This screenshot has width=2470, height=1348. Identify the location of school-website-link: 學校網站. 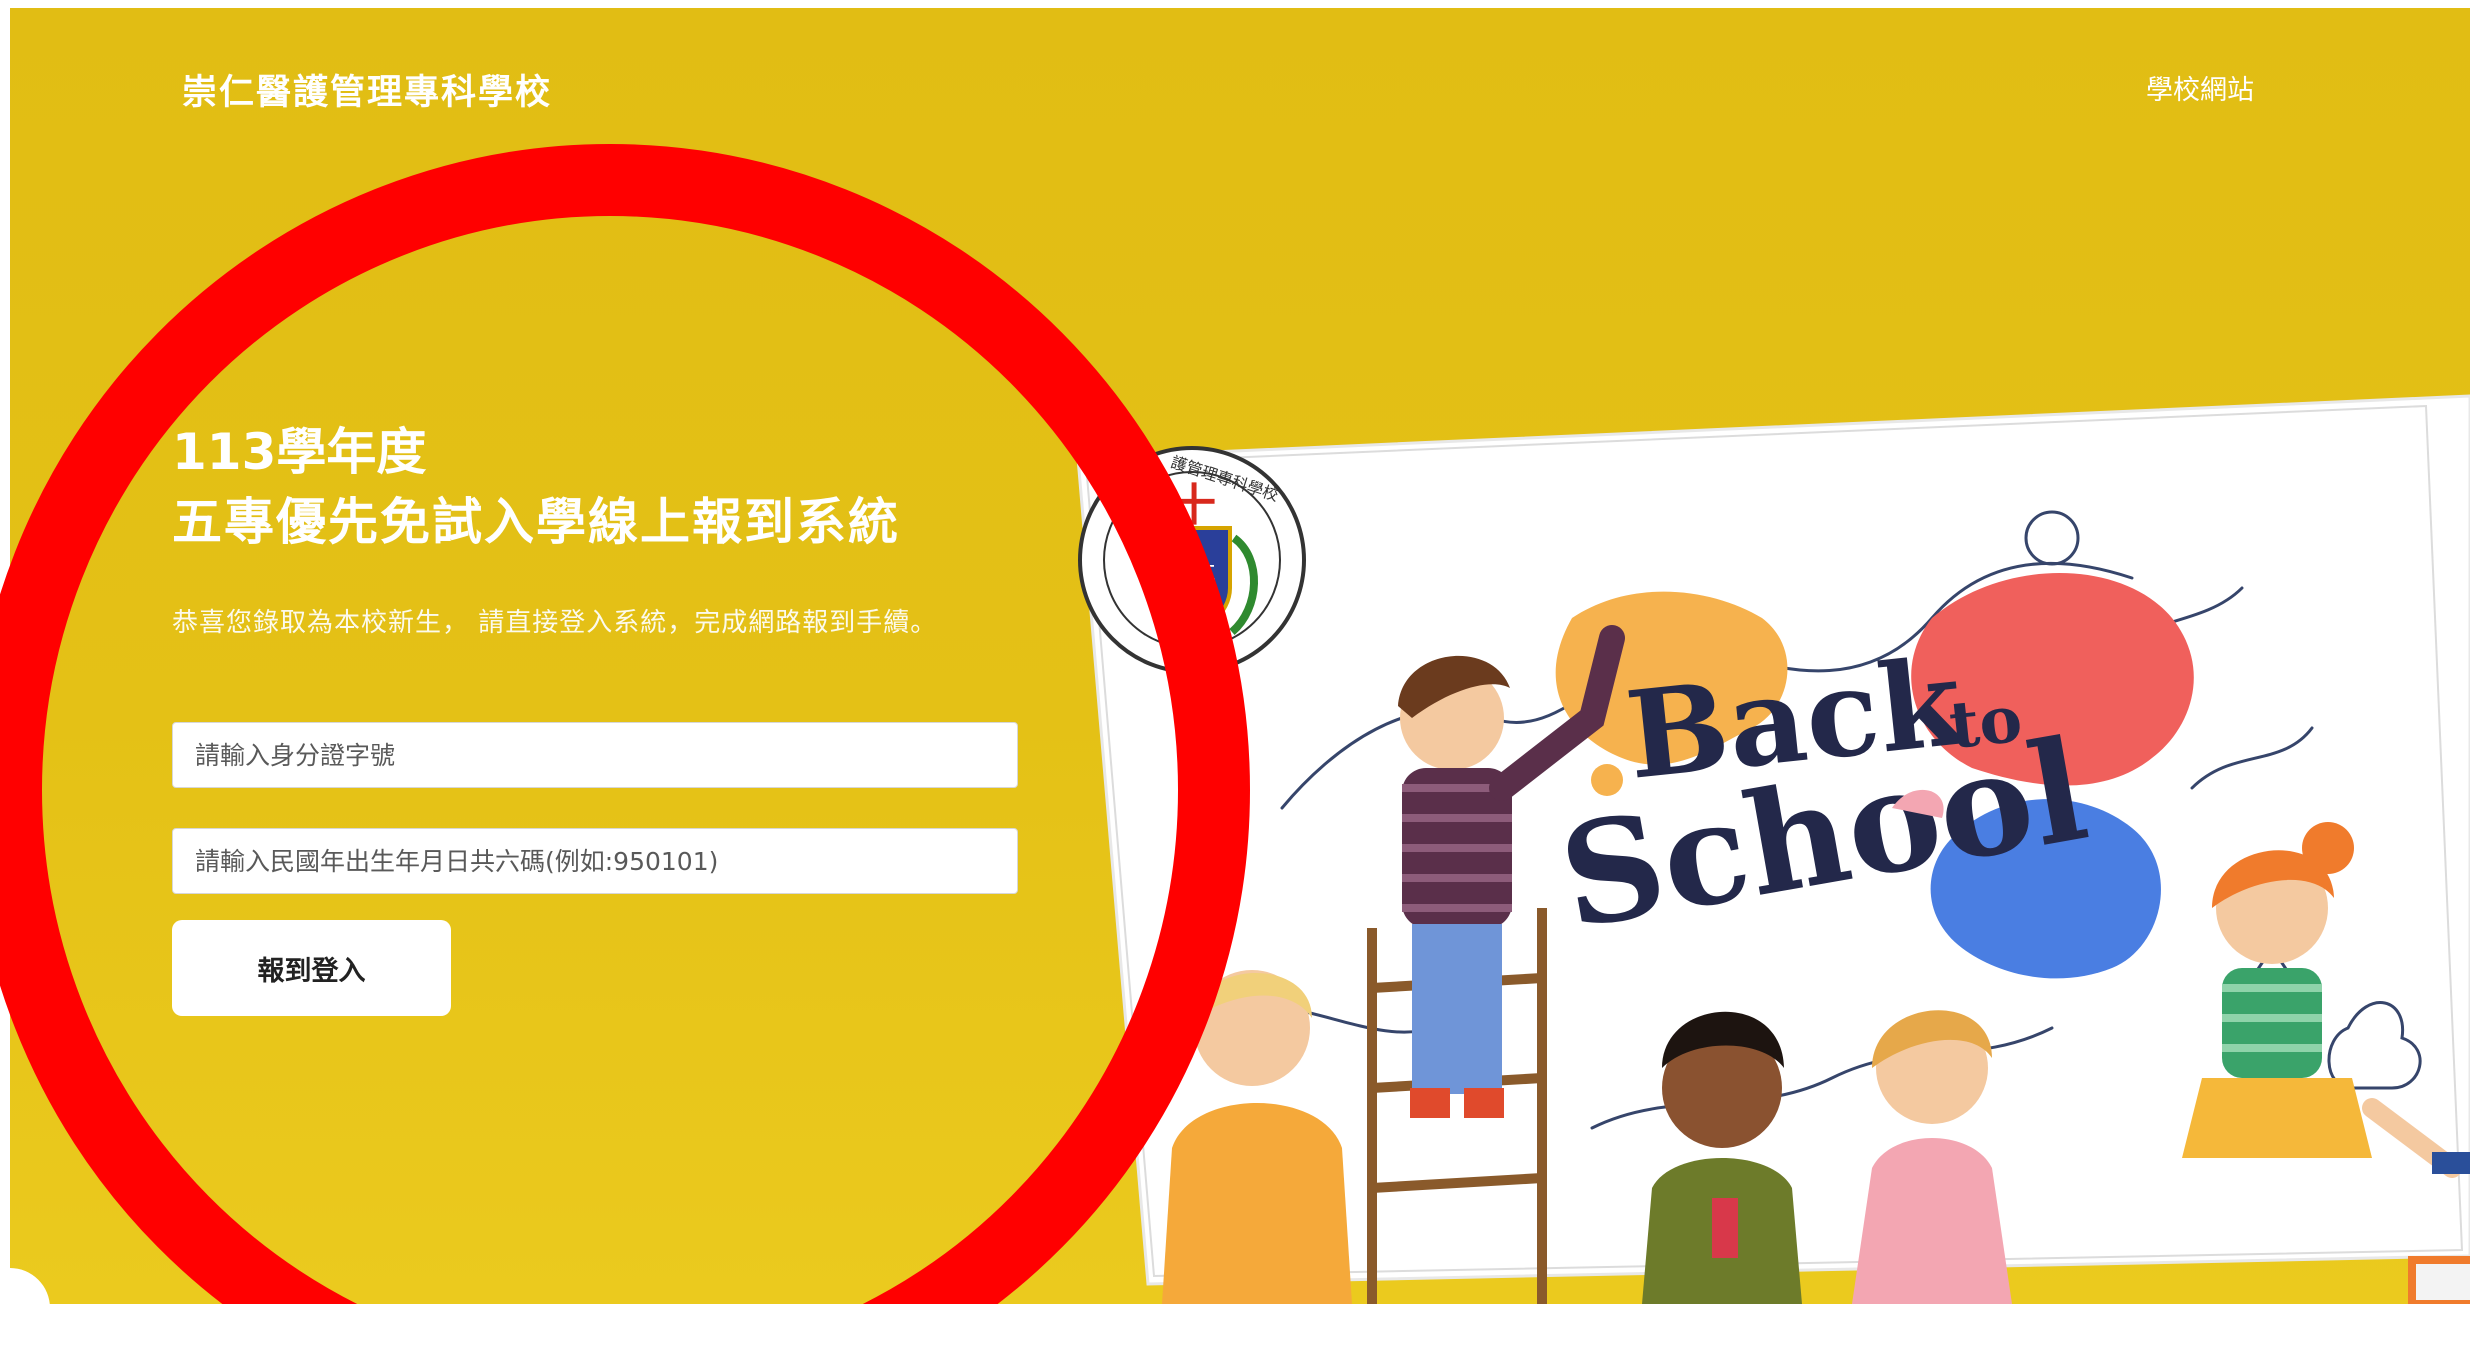
(2200, 87).